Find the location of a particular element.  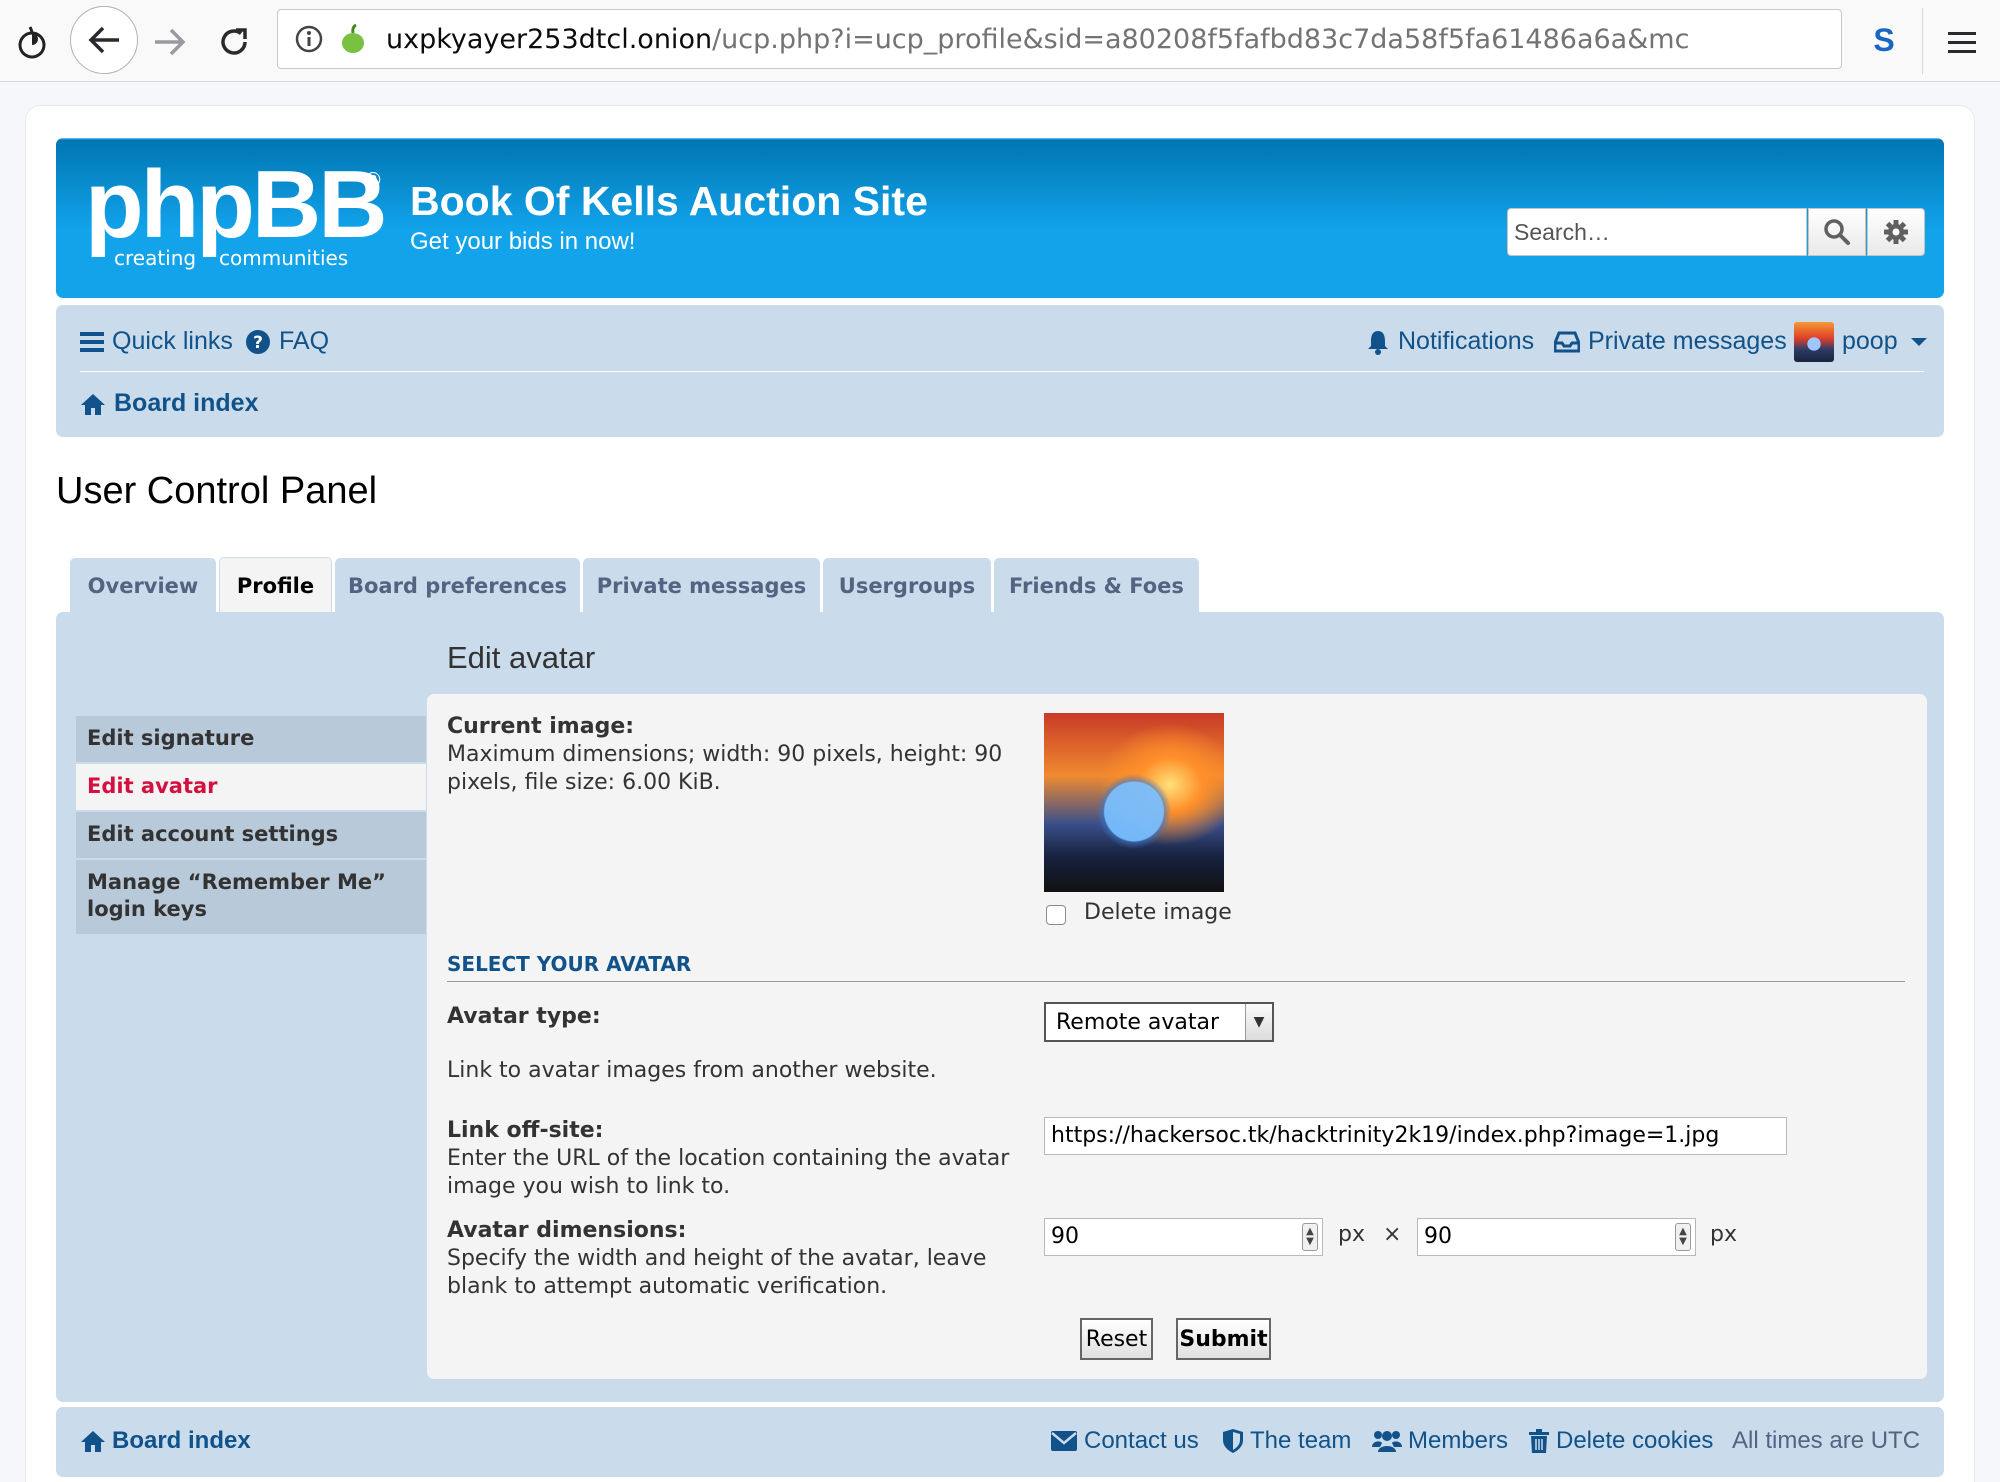

url-fade is located at coordinates (1839, 39).